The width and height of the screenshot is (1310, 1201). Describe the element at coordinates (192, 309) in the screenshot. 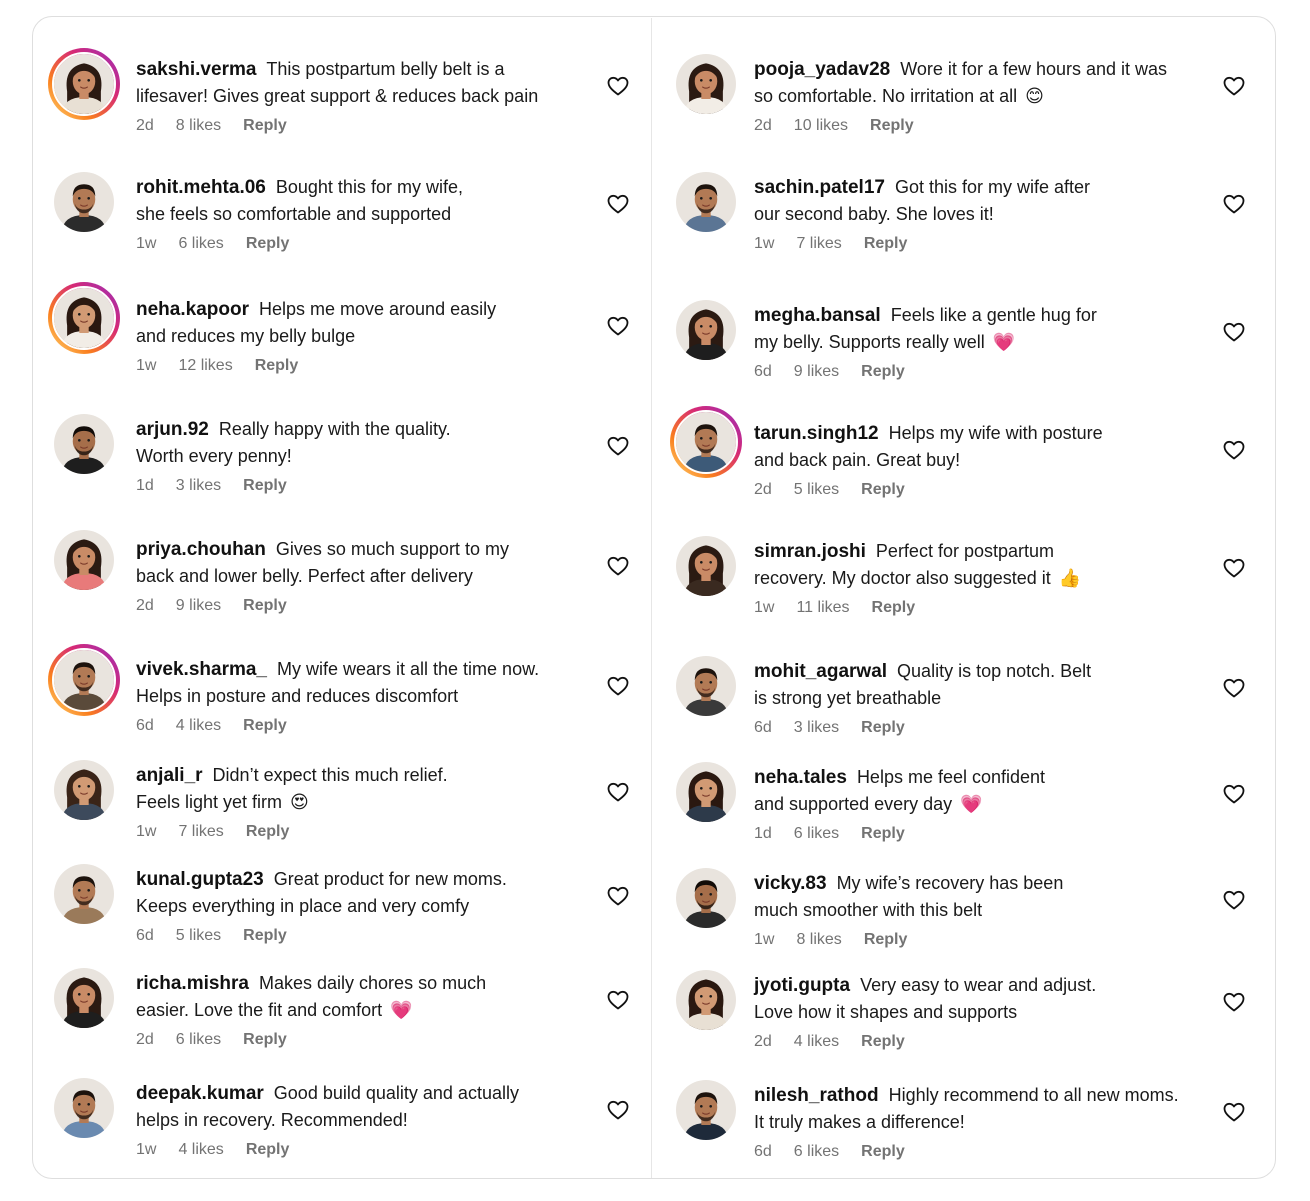

I see `username-link: neha.kapoor` at that location.